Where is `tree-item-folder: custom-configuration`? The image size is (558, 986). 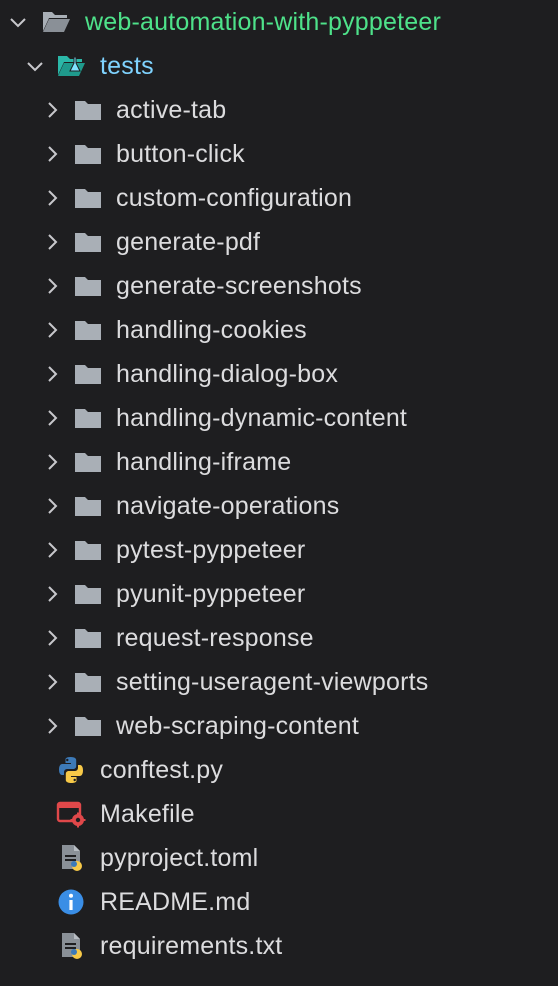 tree-item-folder: custom-configuration is located at coordinates (279, 198).